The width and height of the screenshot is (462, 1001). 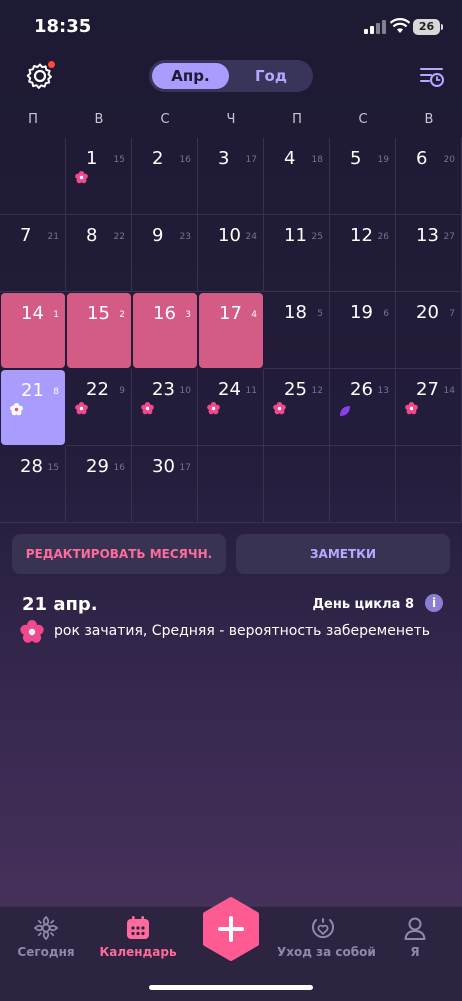 I want to click on ovulation-leaf-icon, so click(x=345, y=409).